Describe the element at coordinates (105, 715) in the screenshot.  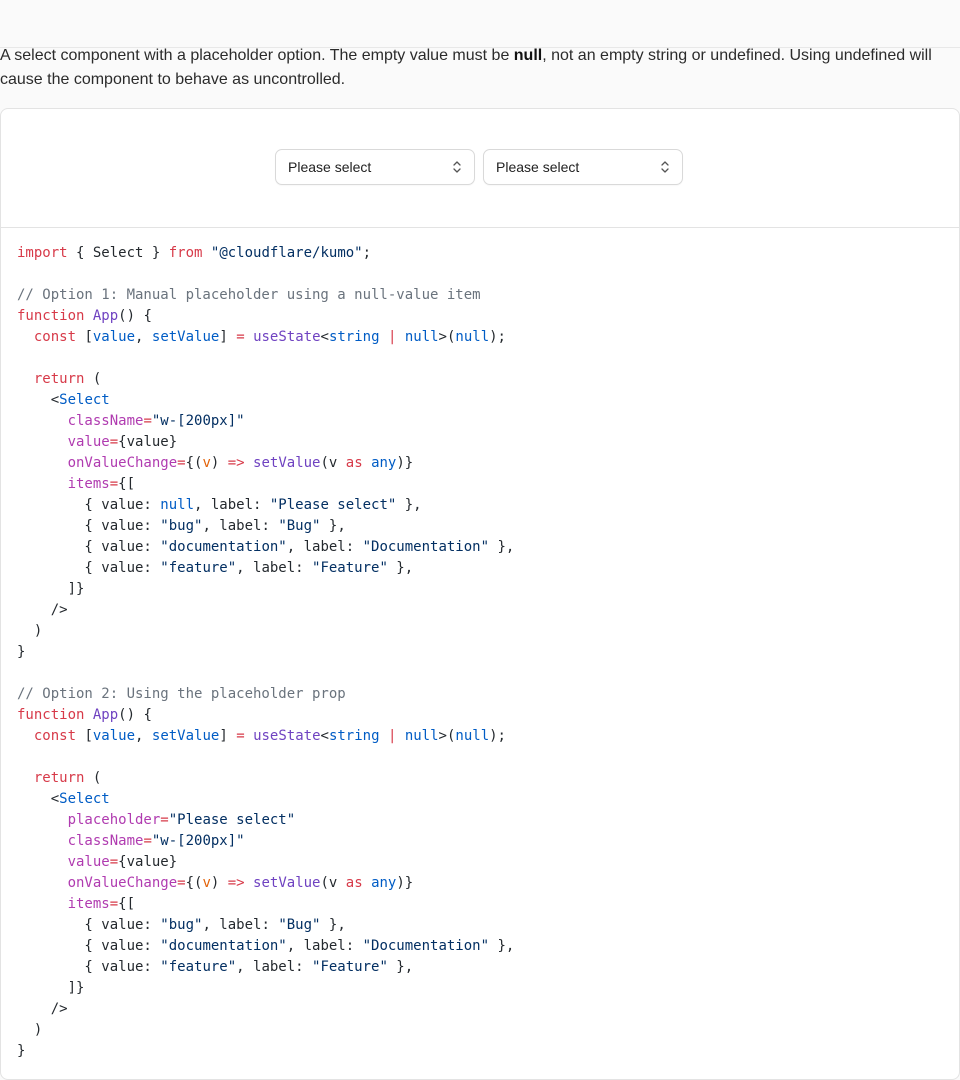
I see `code-token: App` at that location.